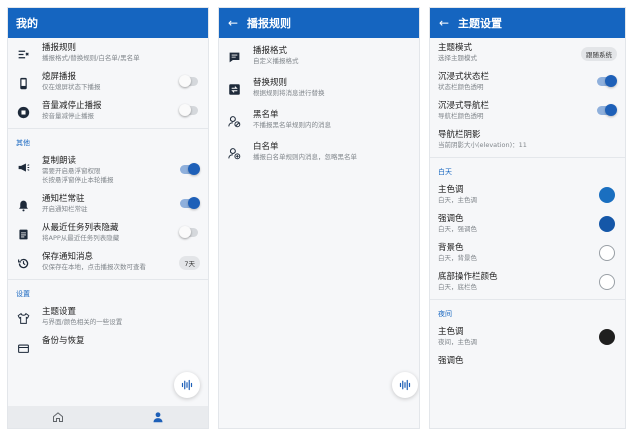 This screenshot has height=436, width=633. I want to click on setting-title: 底部操作栏颜色, so click(468, 277).